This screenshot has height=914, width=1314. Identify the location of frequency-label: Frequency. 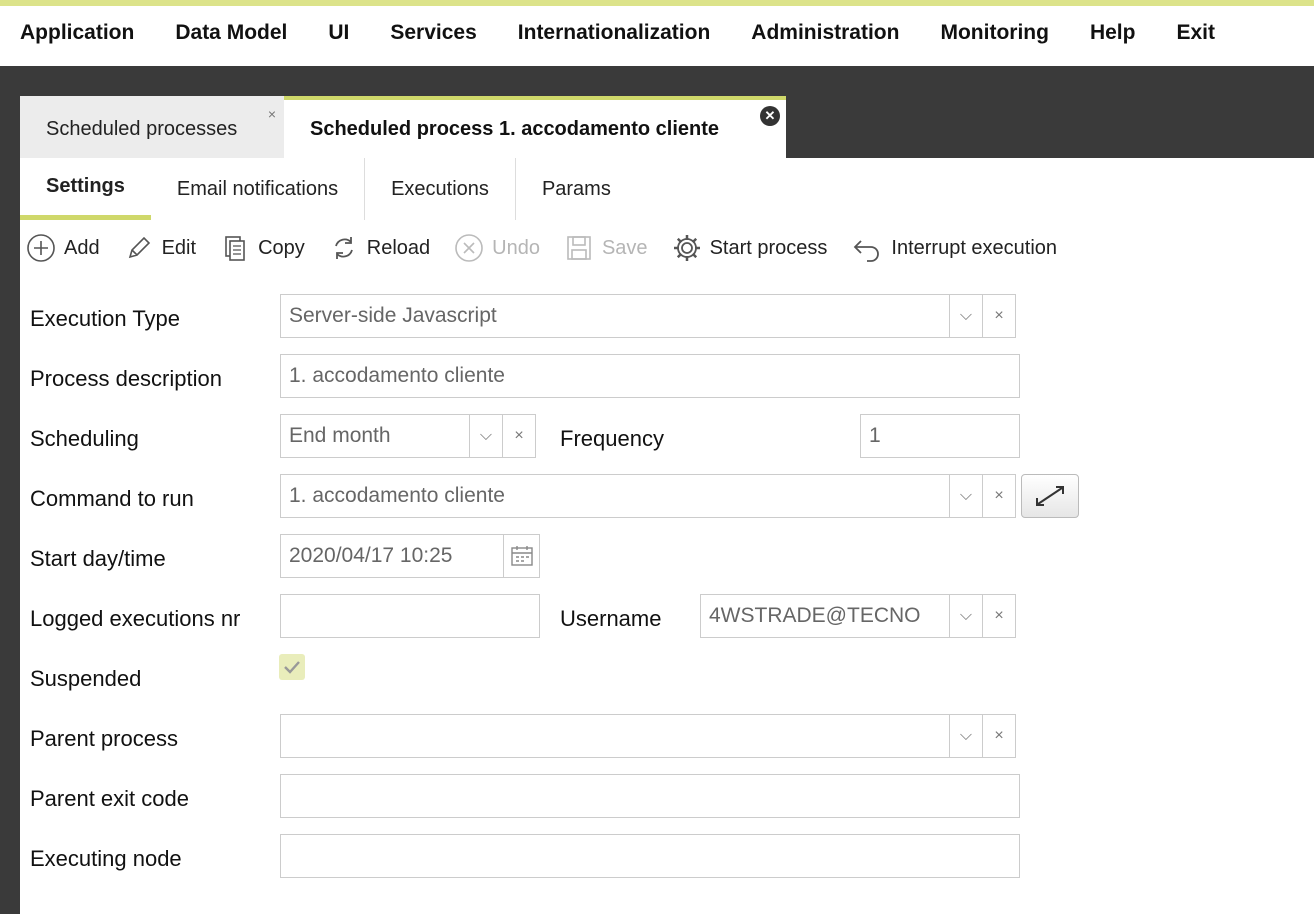
(612, 438).